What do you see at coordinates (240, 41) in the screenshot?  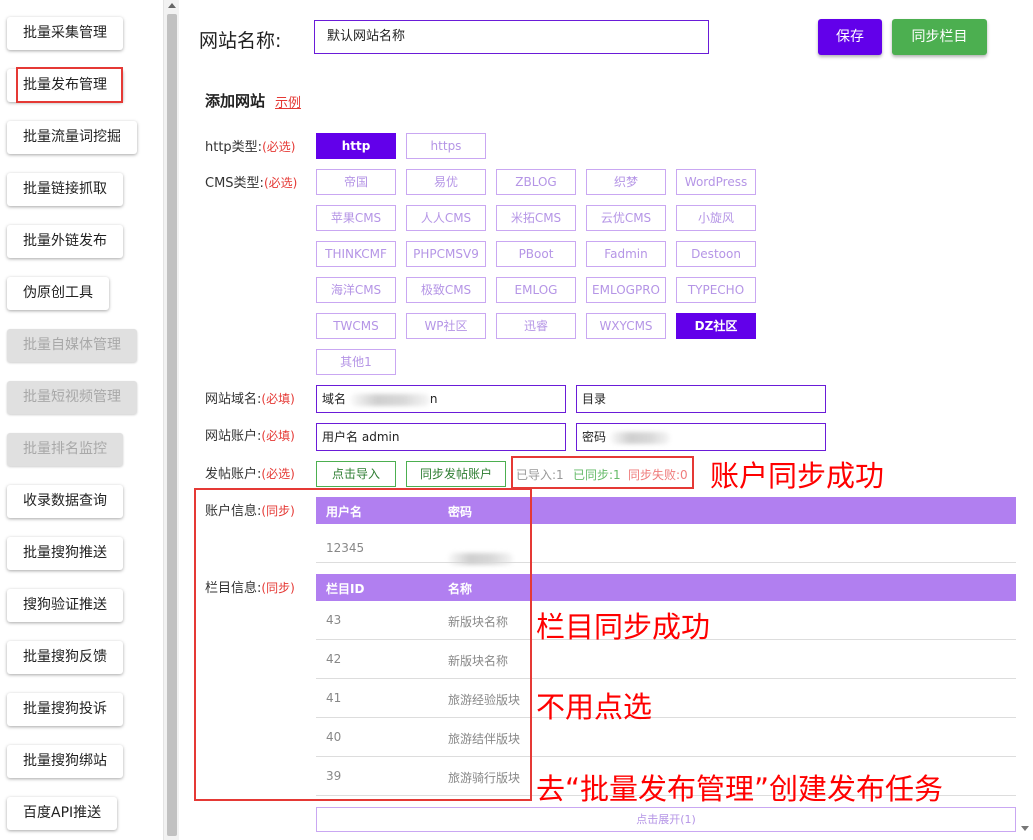 I see `site-name-label: 网站名称:` at bounding box center [240, 41].